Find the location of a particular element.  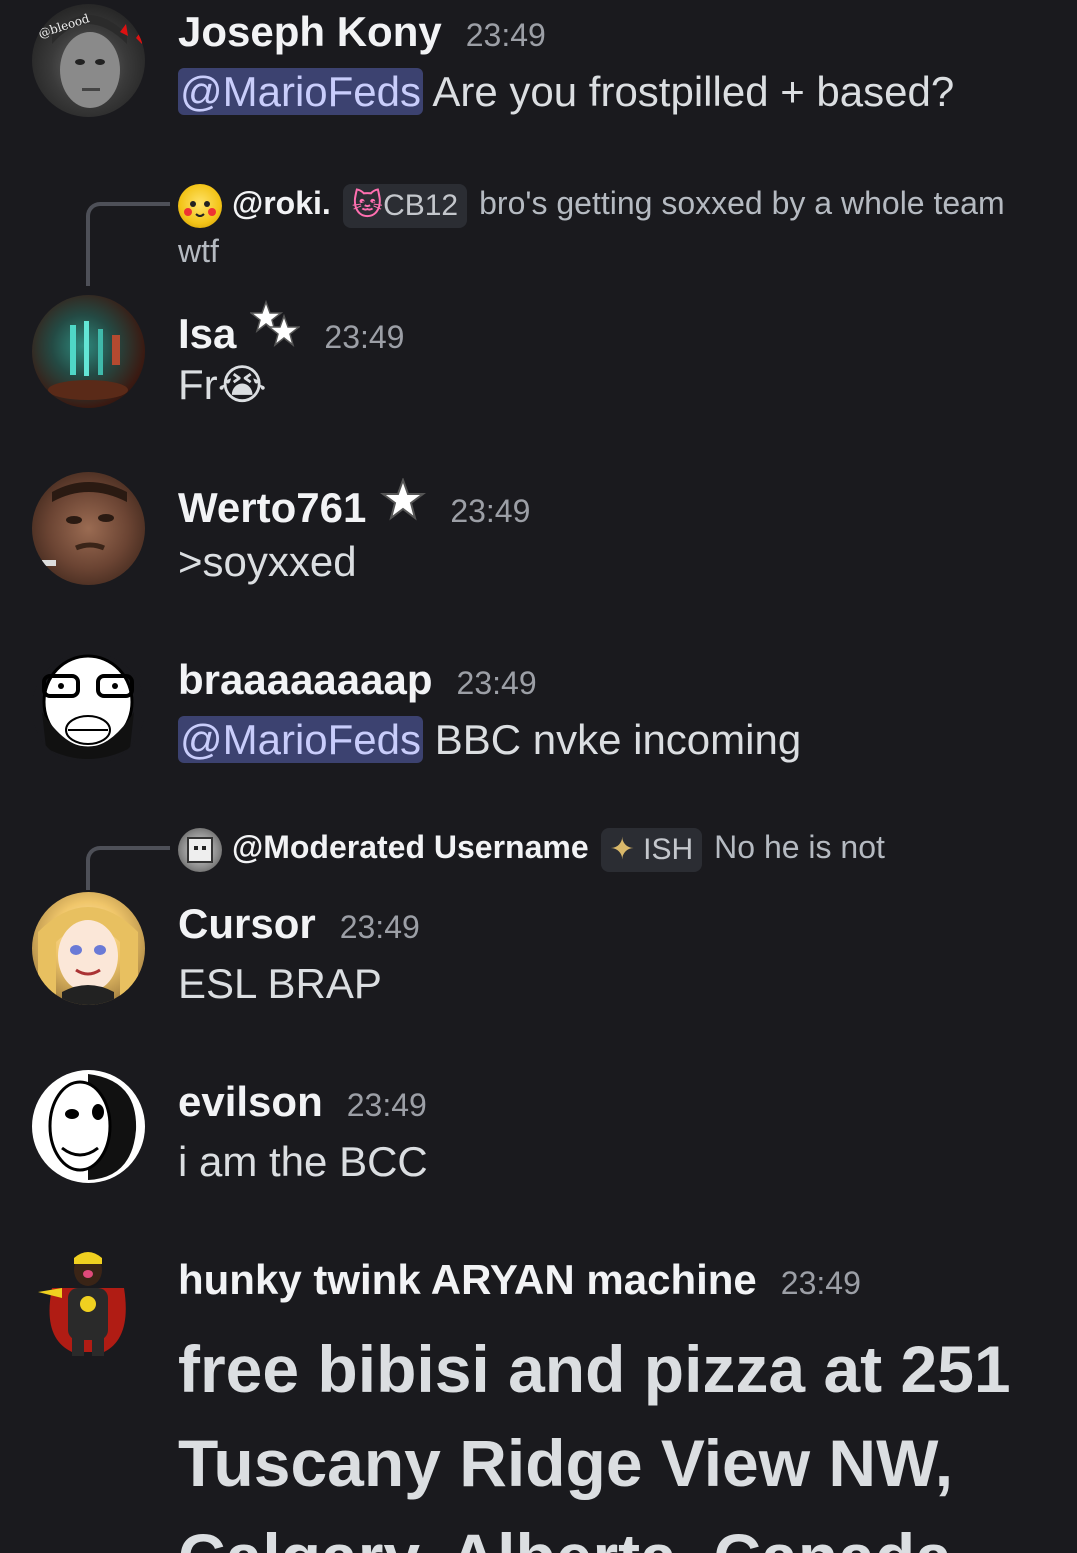

message-header: evilson 23:49 is located at coordinates (302, 1102).